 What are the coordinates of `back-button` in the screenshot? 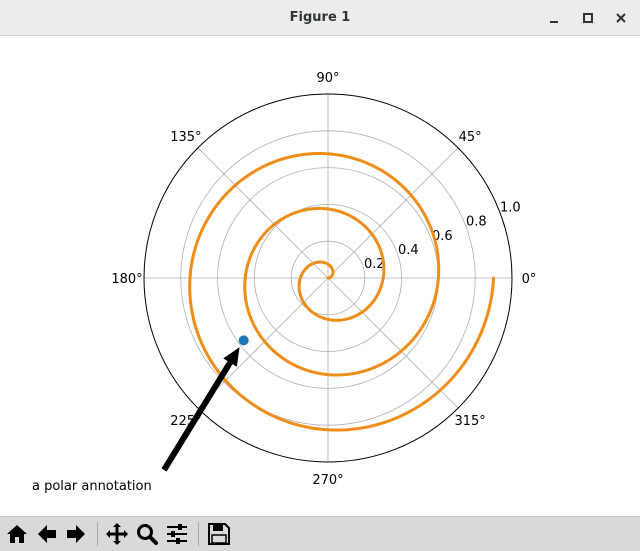 It's located at (47, 534).